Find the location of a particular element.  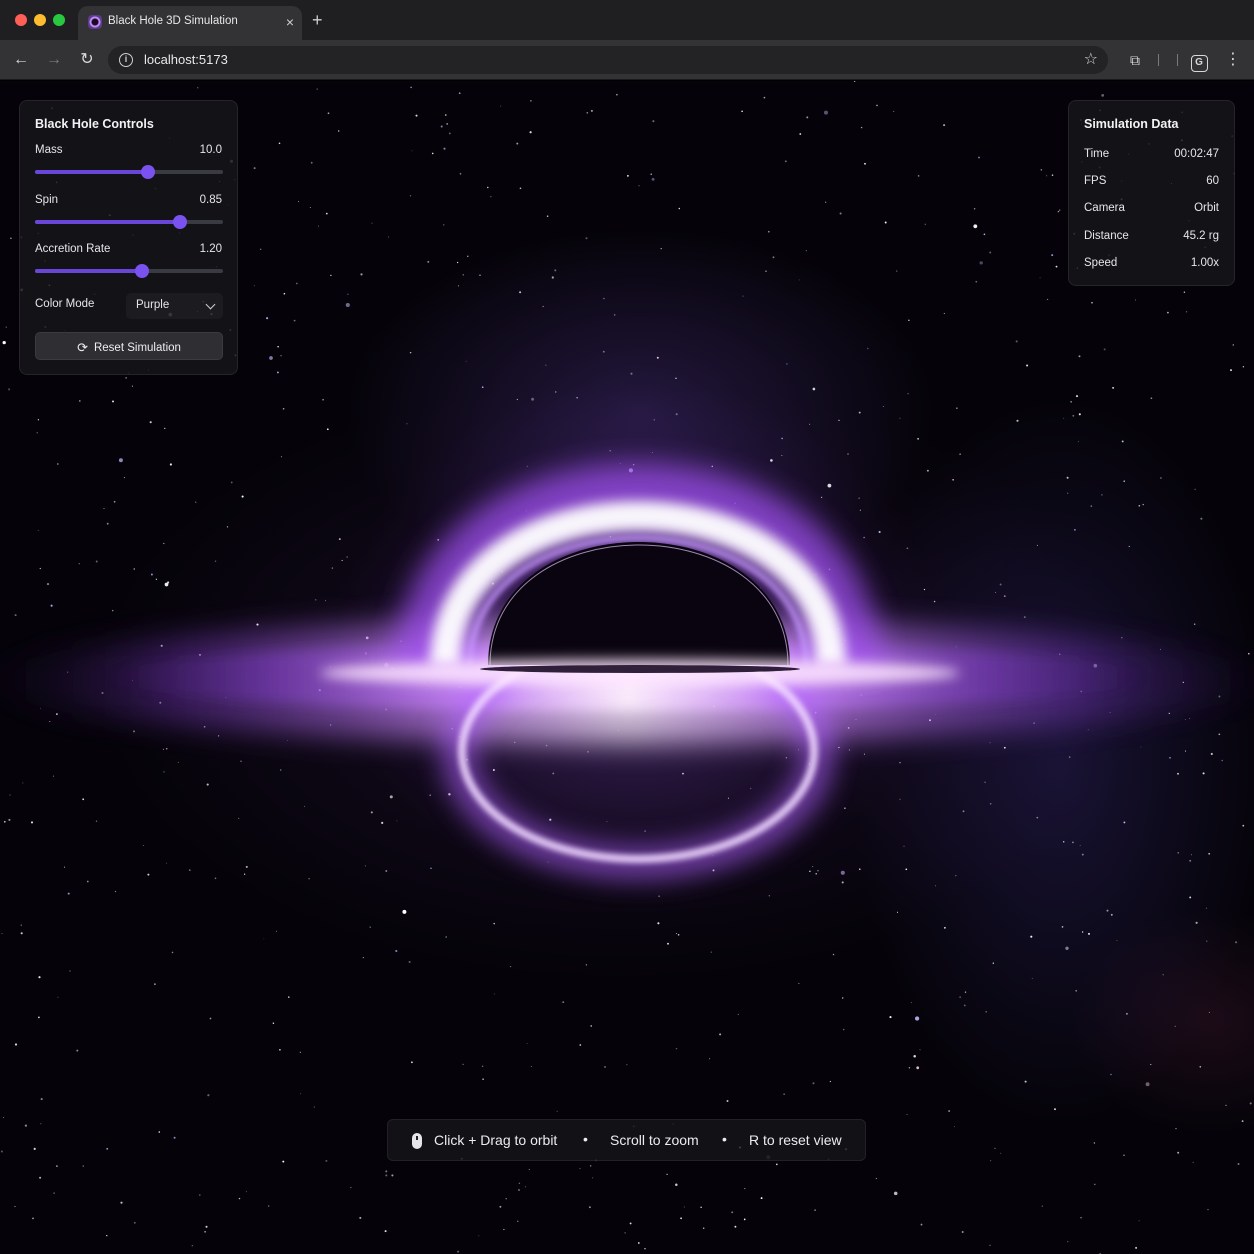

hint-zoom: Scroll to zoom is located at coordinates (654, 1140).